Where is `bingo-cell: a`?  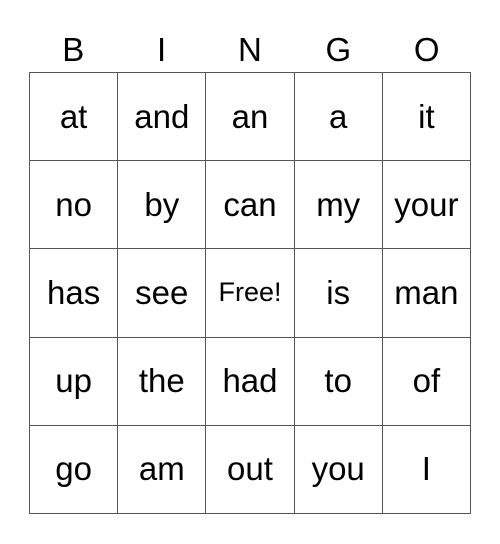
bingo-cell: a is located at coordinates (338, 117).